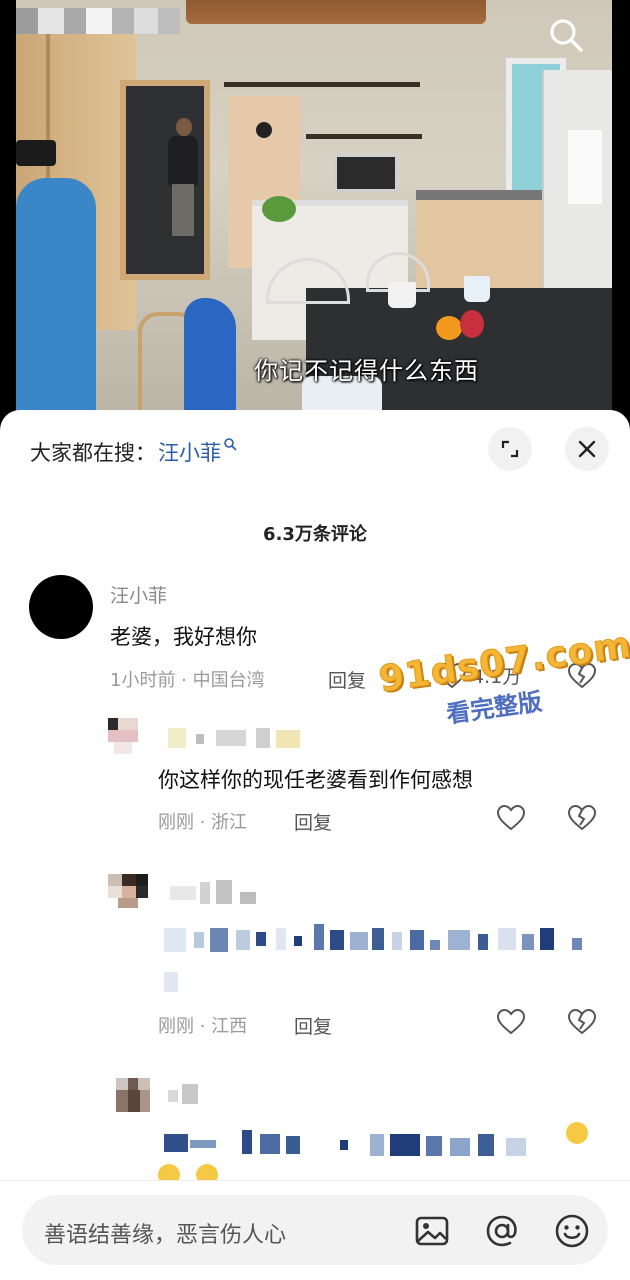  I want to click on ceiling-beam, so click(336, 12).